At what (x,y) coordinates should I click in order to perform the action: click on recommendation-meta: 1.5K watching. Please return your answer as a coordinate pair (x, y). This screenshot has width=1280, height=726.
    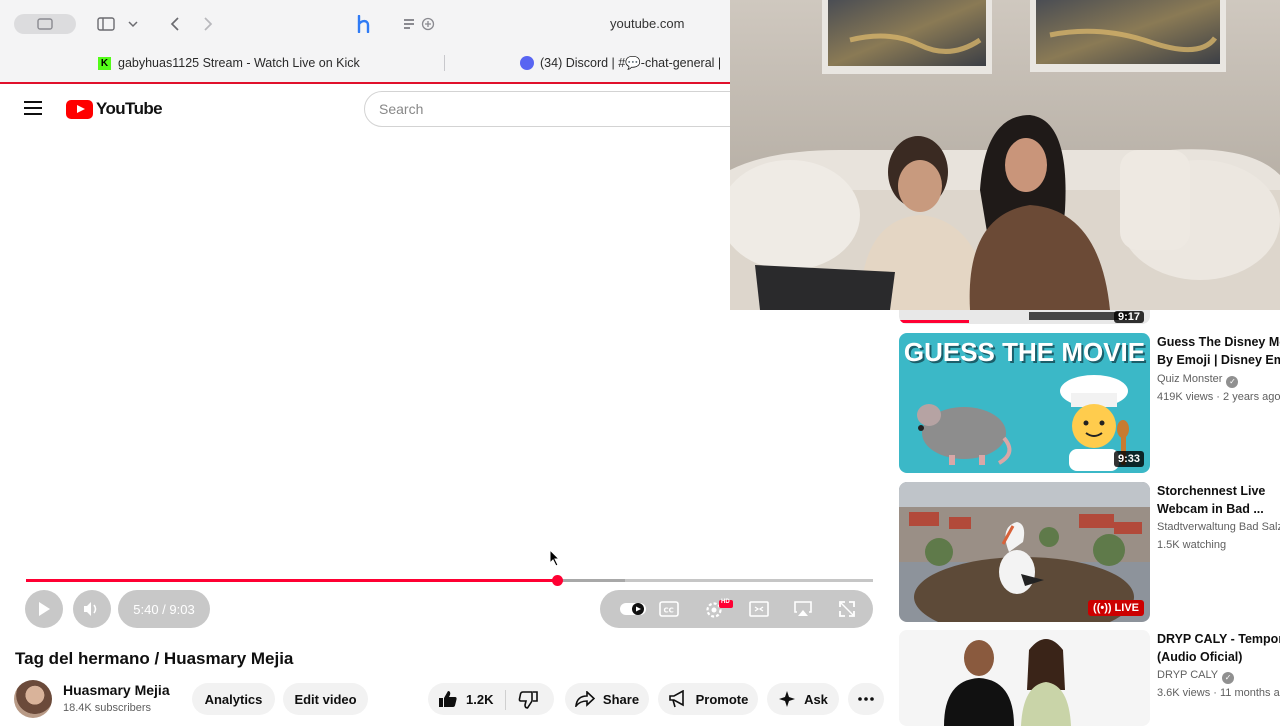
    Looking at the image, I should click on (1192, 545).